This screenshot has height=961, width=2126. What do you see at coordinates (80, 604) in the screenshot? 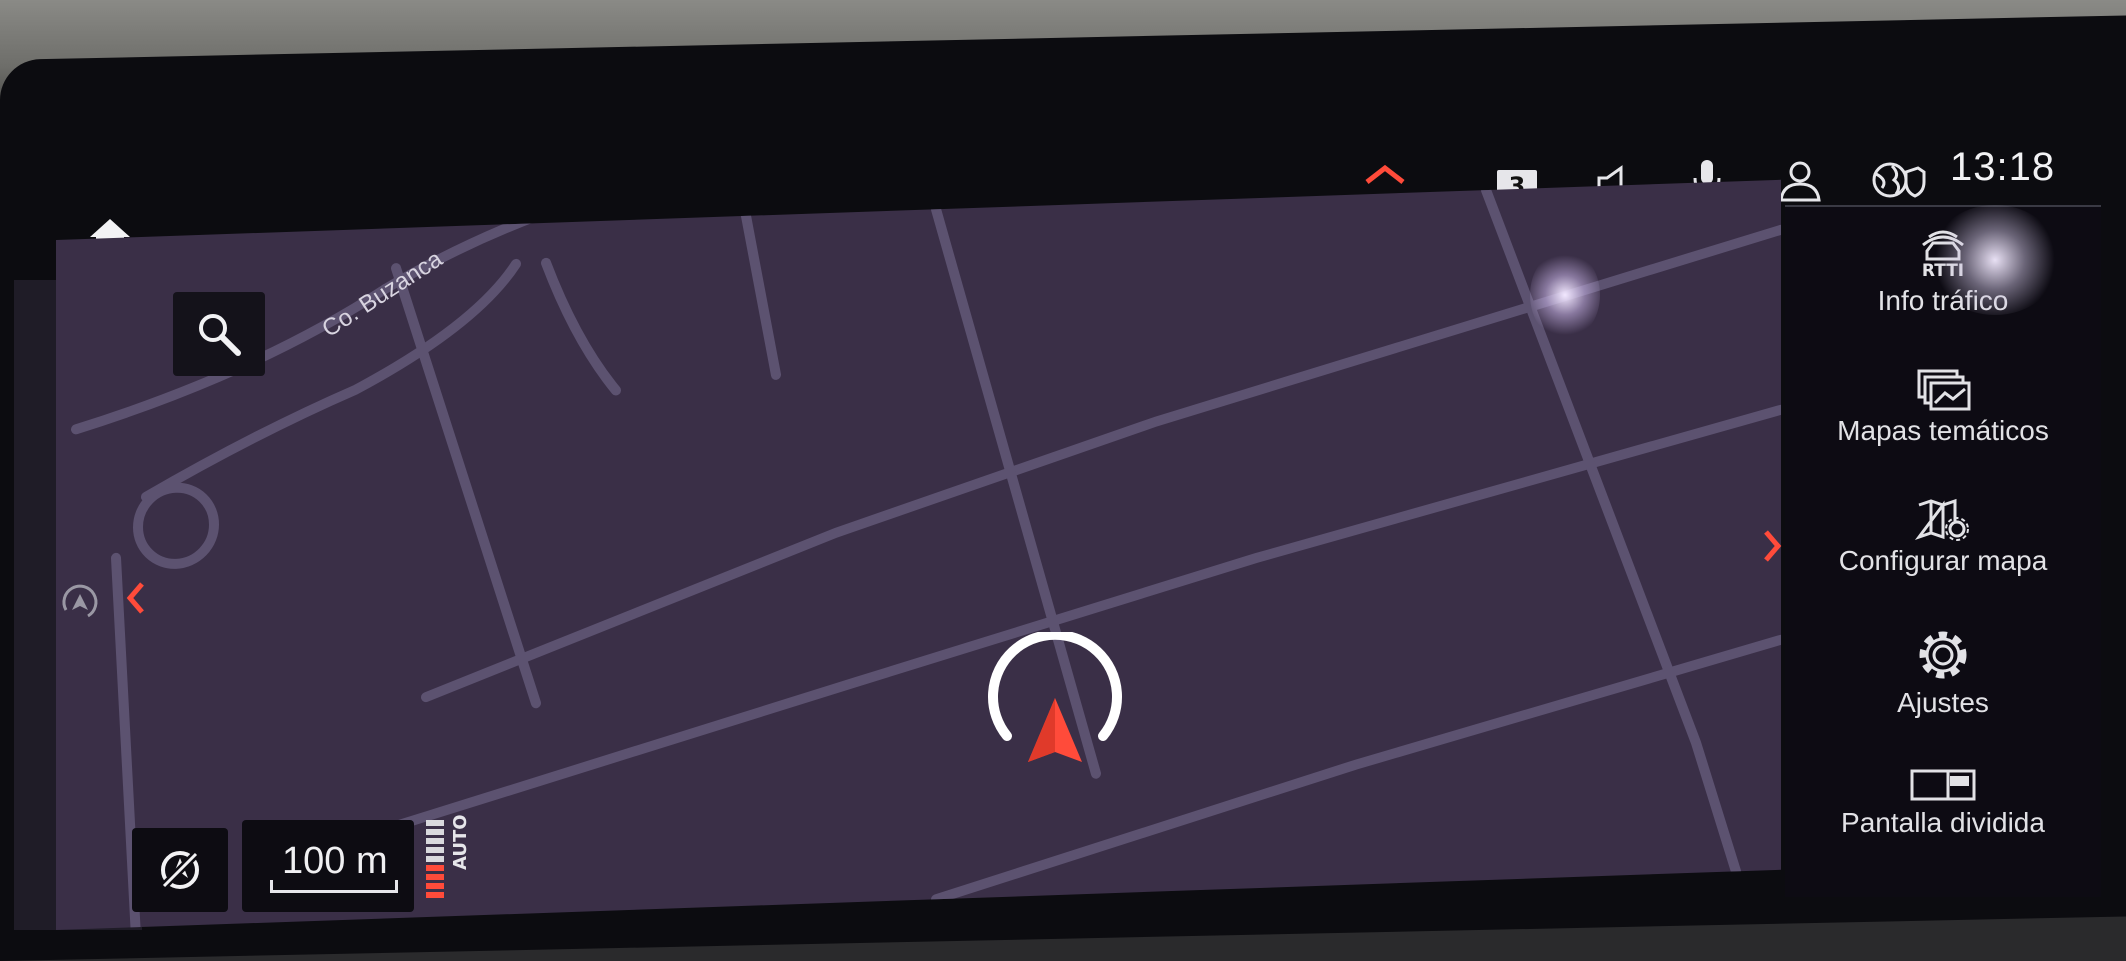
I see `recenter-icon` at bounding box center [80, 604].